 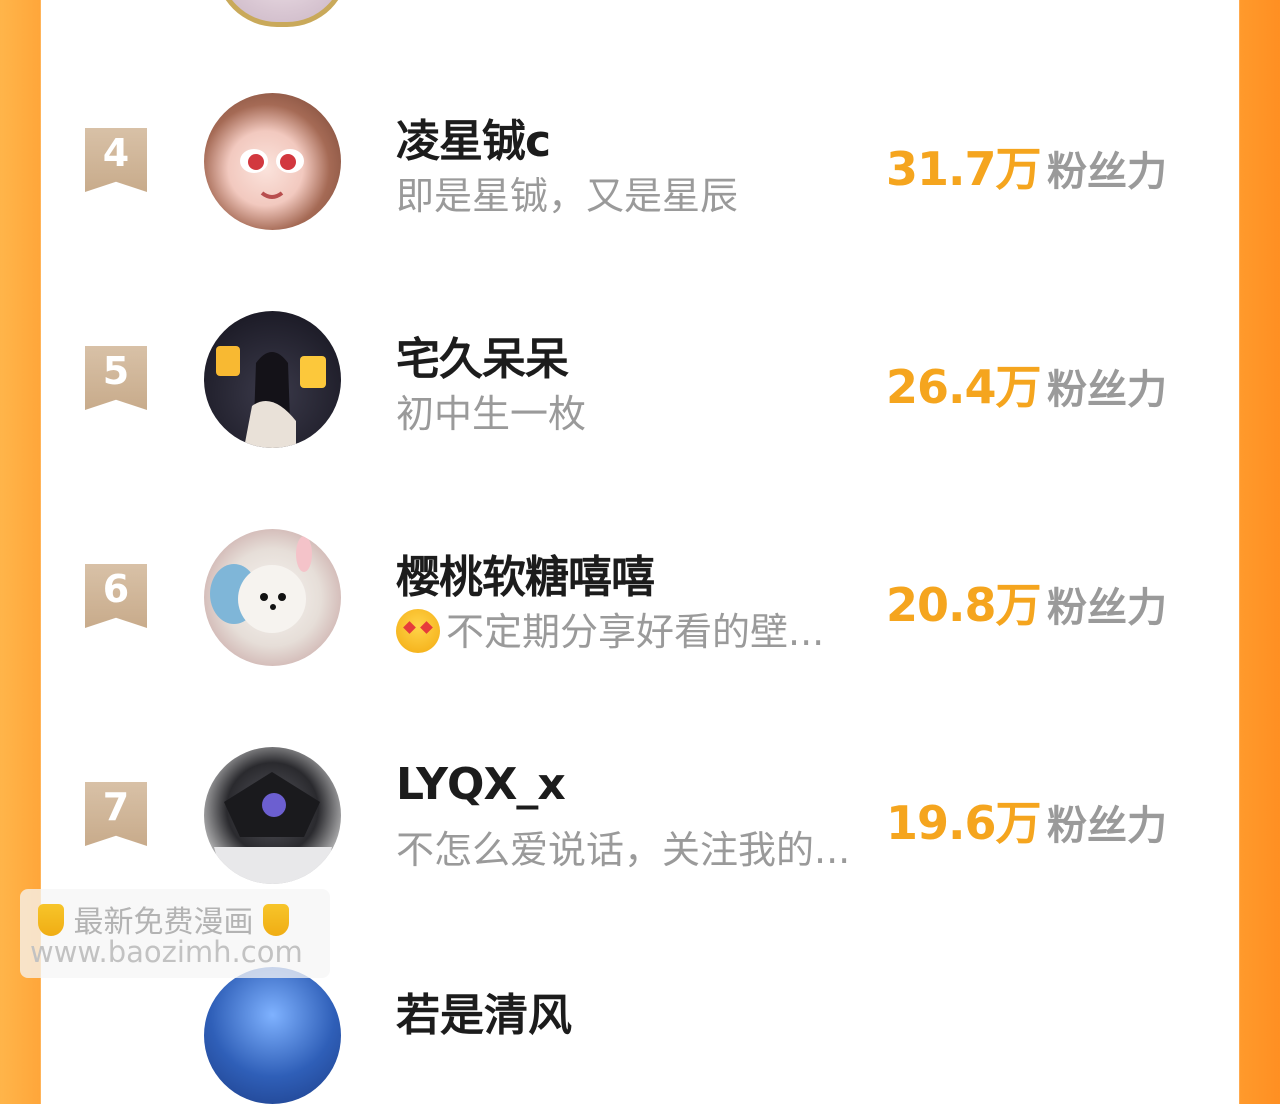 What do you see at coordinates (473, 137) in the screenshot?
I see `user-name: 凌星铖c` at bounding box center [473, 137].